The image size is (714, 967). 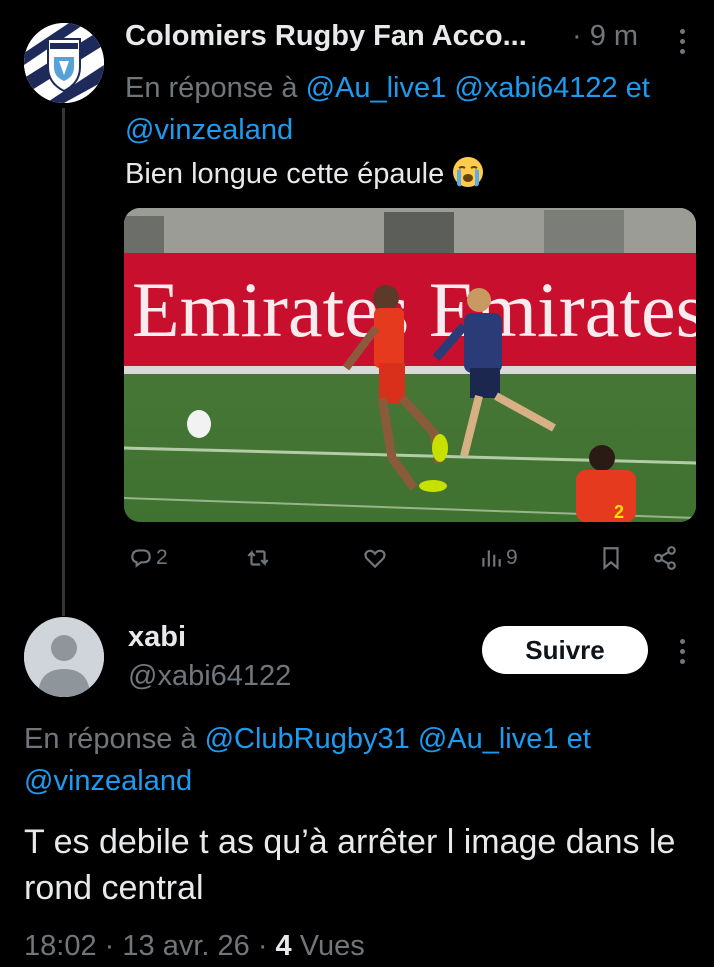 What do you see at coordinates (141, 558) in the screenshot?
I see `reply-icon` at bounding box center [141, 558].